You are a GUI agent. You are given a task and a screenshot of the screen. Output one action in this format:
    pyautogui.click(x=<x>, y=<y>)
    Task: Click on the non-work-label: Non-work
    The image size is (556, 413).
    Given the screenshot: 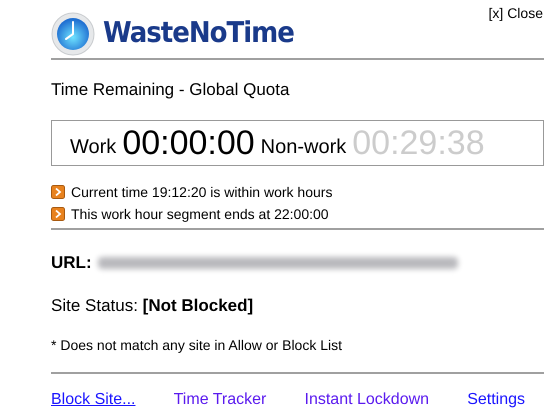 What is the action you would take?
    pyautogui.click(x=303, y=147)
    